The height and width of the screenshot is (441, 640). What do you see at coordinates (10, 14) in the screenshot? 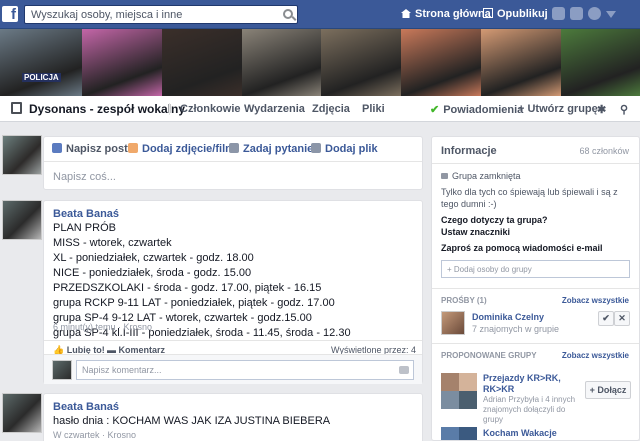
I see `facebook-logo-icon: f` at bounding box center [10, 14].